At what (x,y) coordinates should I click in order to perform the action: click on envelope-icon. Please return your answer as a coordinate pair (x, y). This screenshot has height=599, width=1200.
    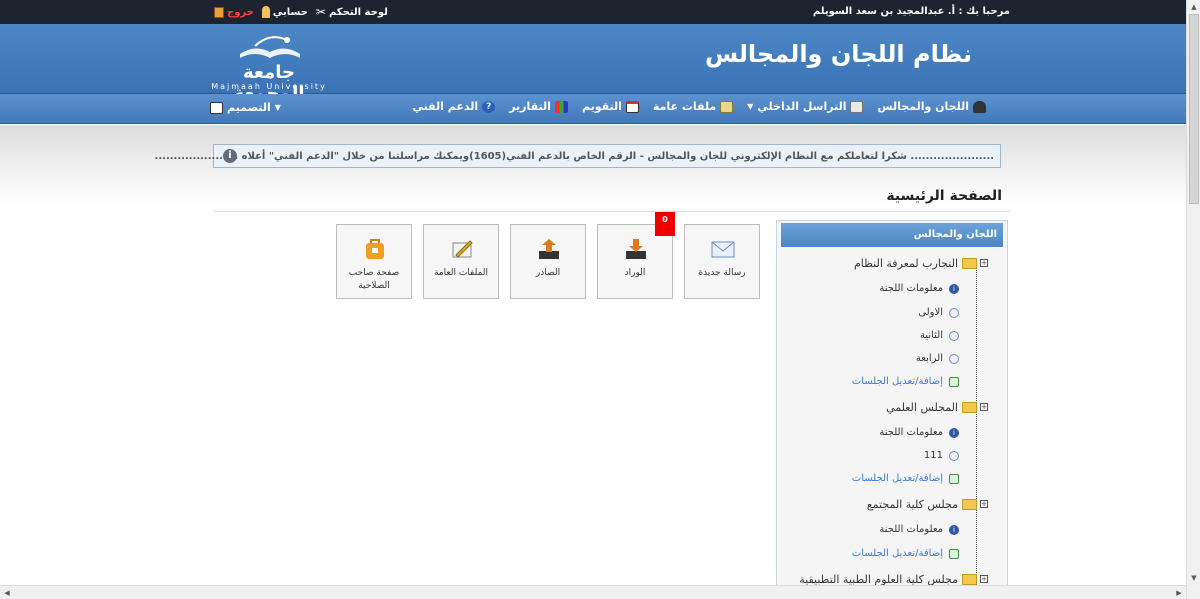
    Looking at the image, I should click on (723, 249).